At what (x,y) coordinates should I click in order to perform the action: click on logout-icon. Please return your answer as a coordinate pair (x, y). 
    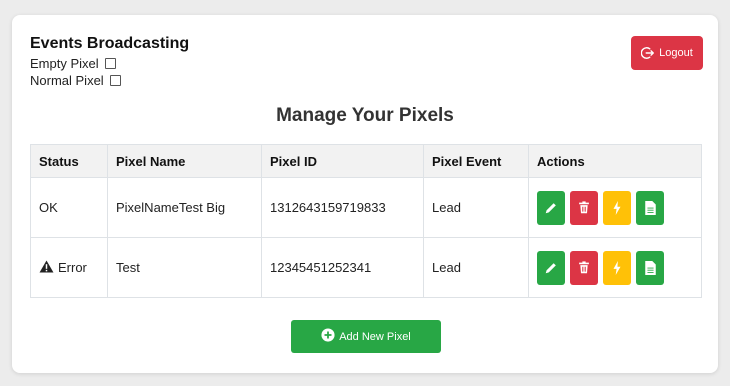
    Looking at the image, I should click on (648, 53).